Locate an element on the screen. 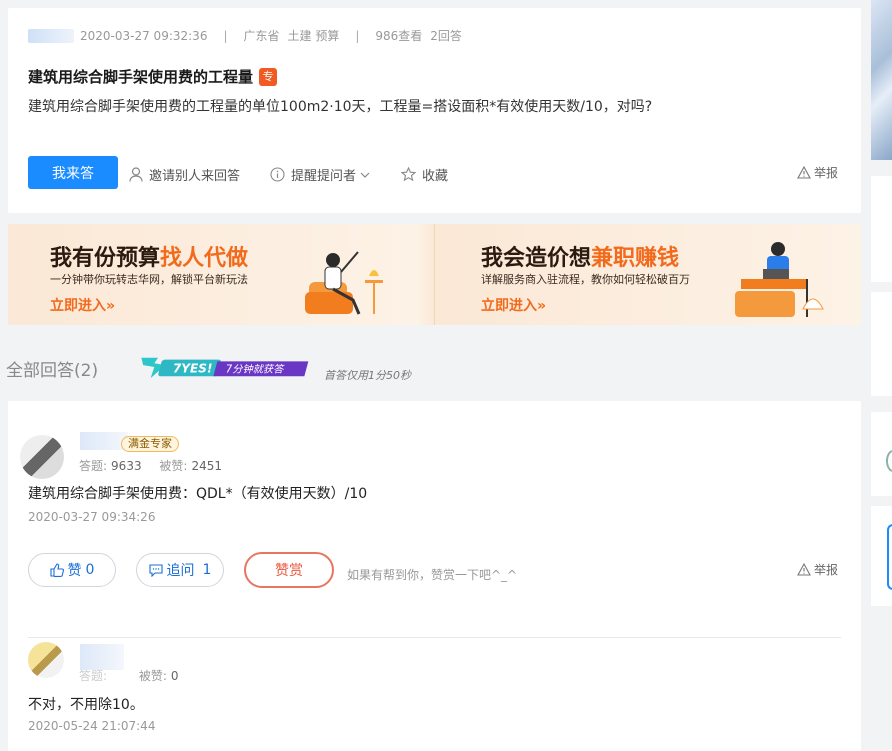 Image resolution: width=892 pixels, height=751 pixels. banner-left-subtitle: 一分钟带你玩转志华网，解锁平台新玩法 is located at coordinates (149, 279).